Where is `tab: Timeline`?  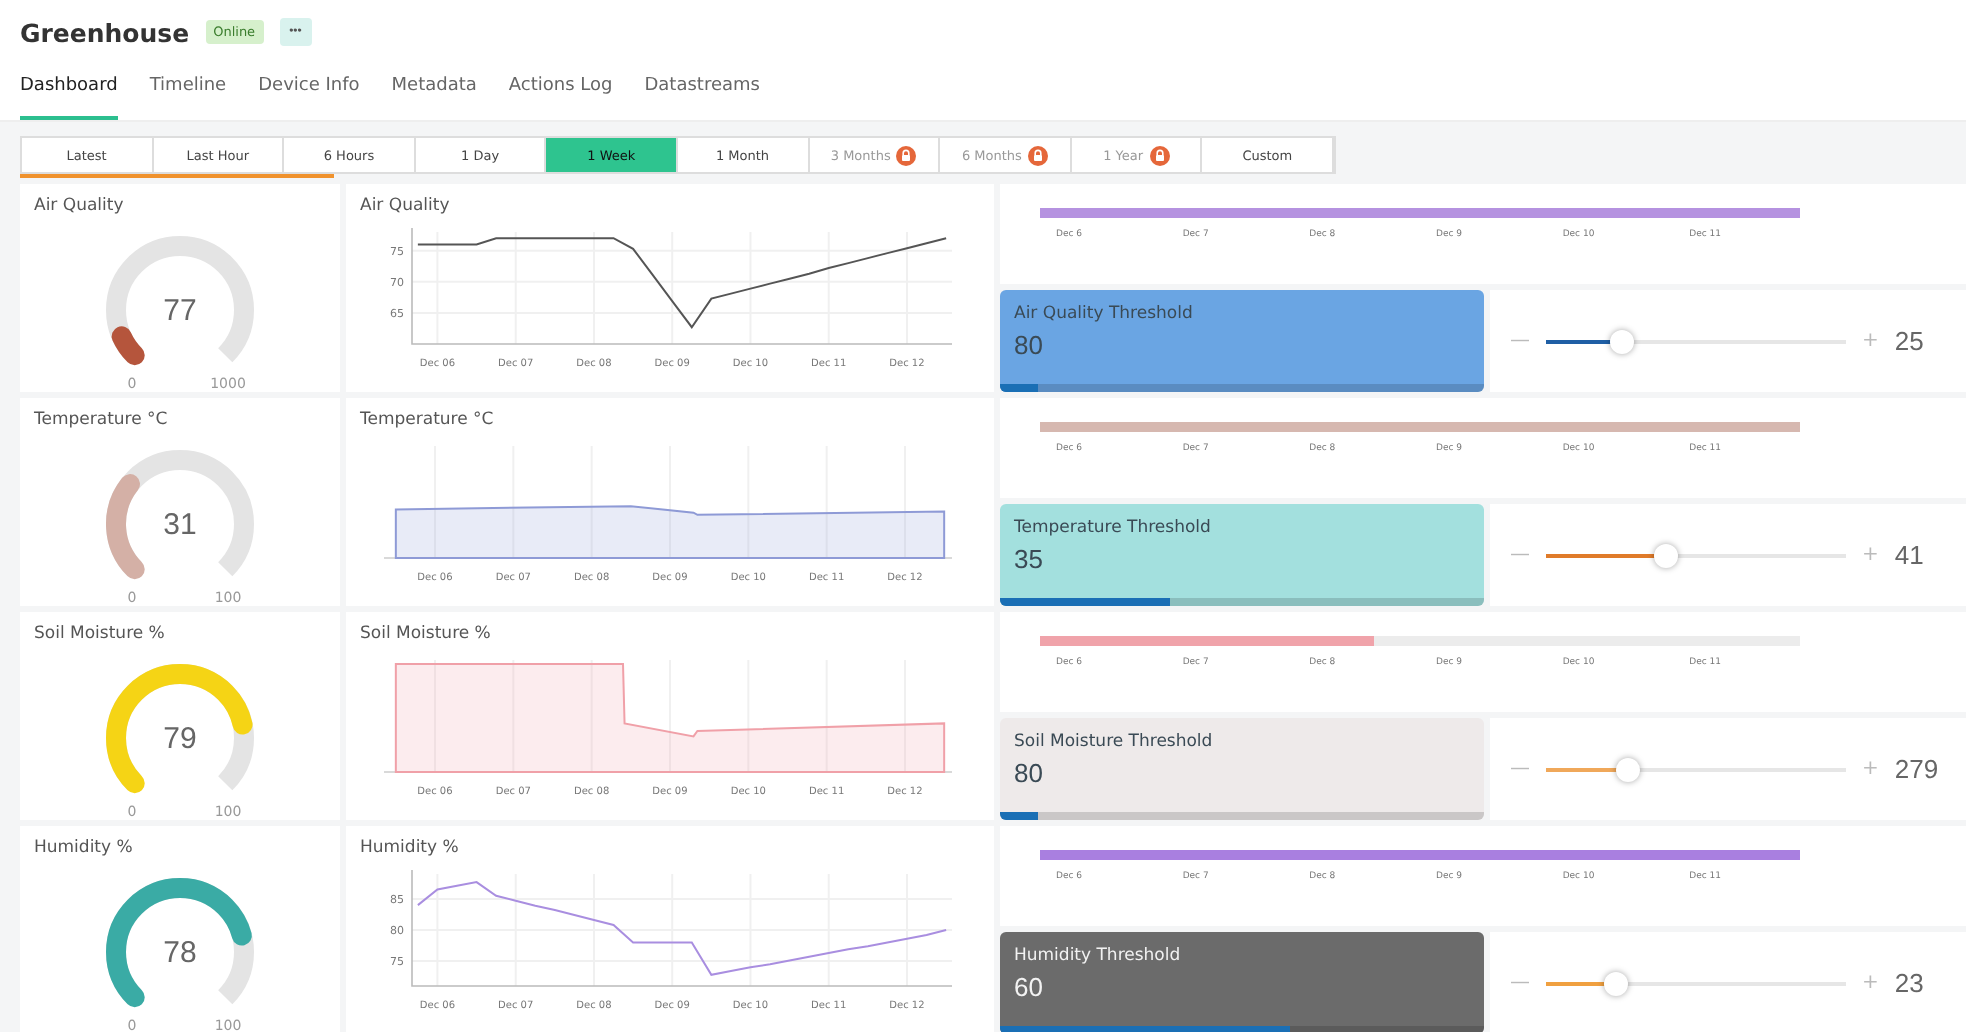
tab: Timeline is located at coordinates (188, 96).